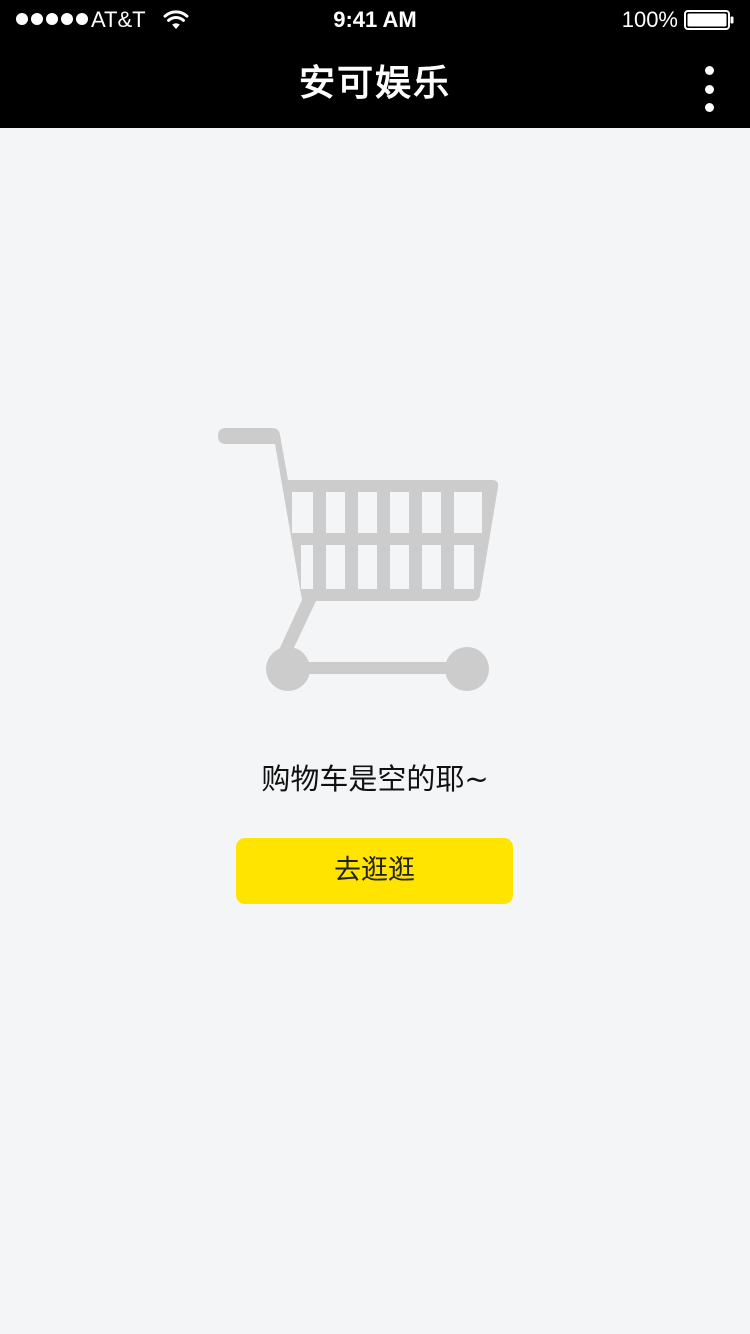 This screenshot has width=750, height=1334. What do you see at coordinates (118, 19) in the screenshot?
I see `carrier-name: AT&T` at bounding box center [118, 19].